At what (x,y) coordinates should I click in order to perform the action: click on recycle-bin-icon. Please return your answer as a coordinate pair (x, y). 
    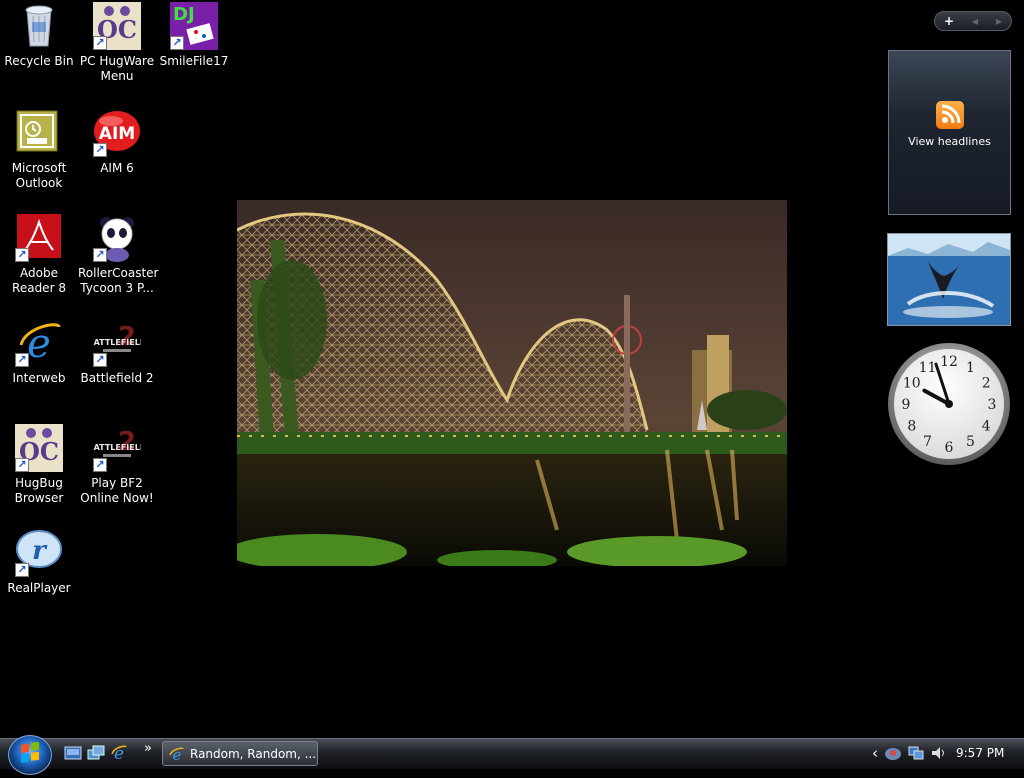
    Looking at the image, I should click on (39, 26).